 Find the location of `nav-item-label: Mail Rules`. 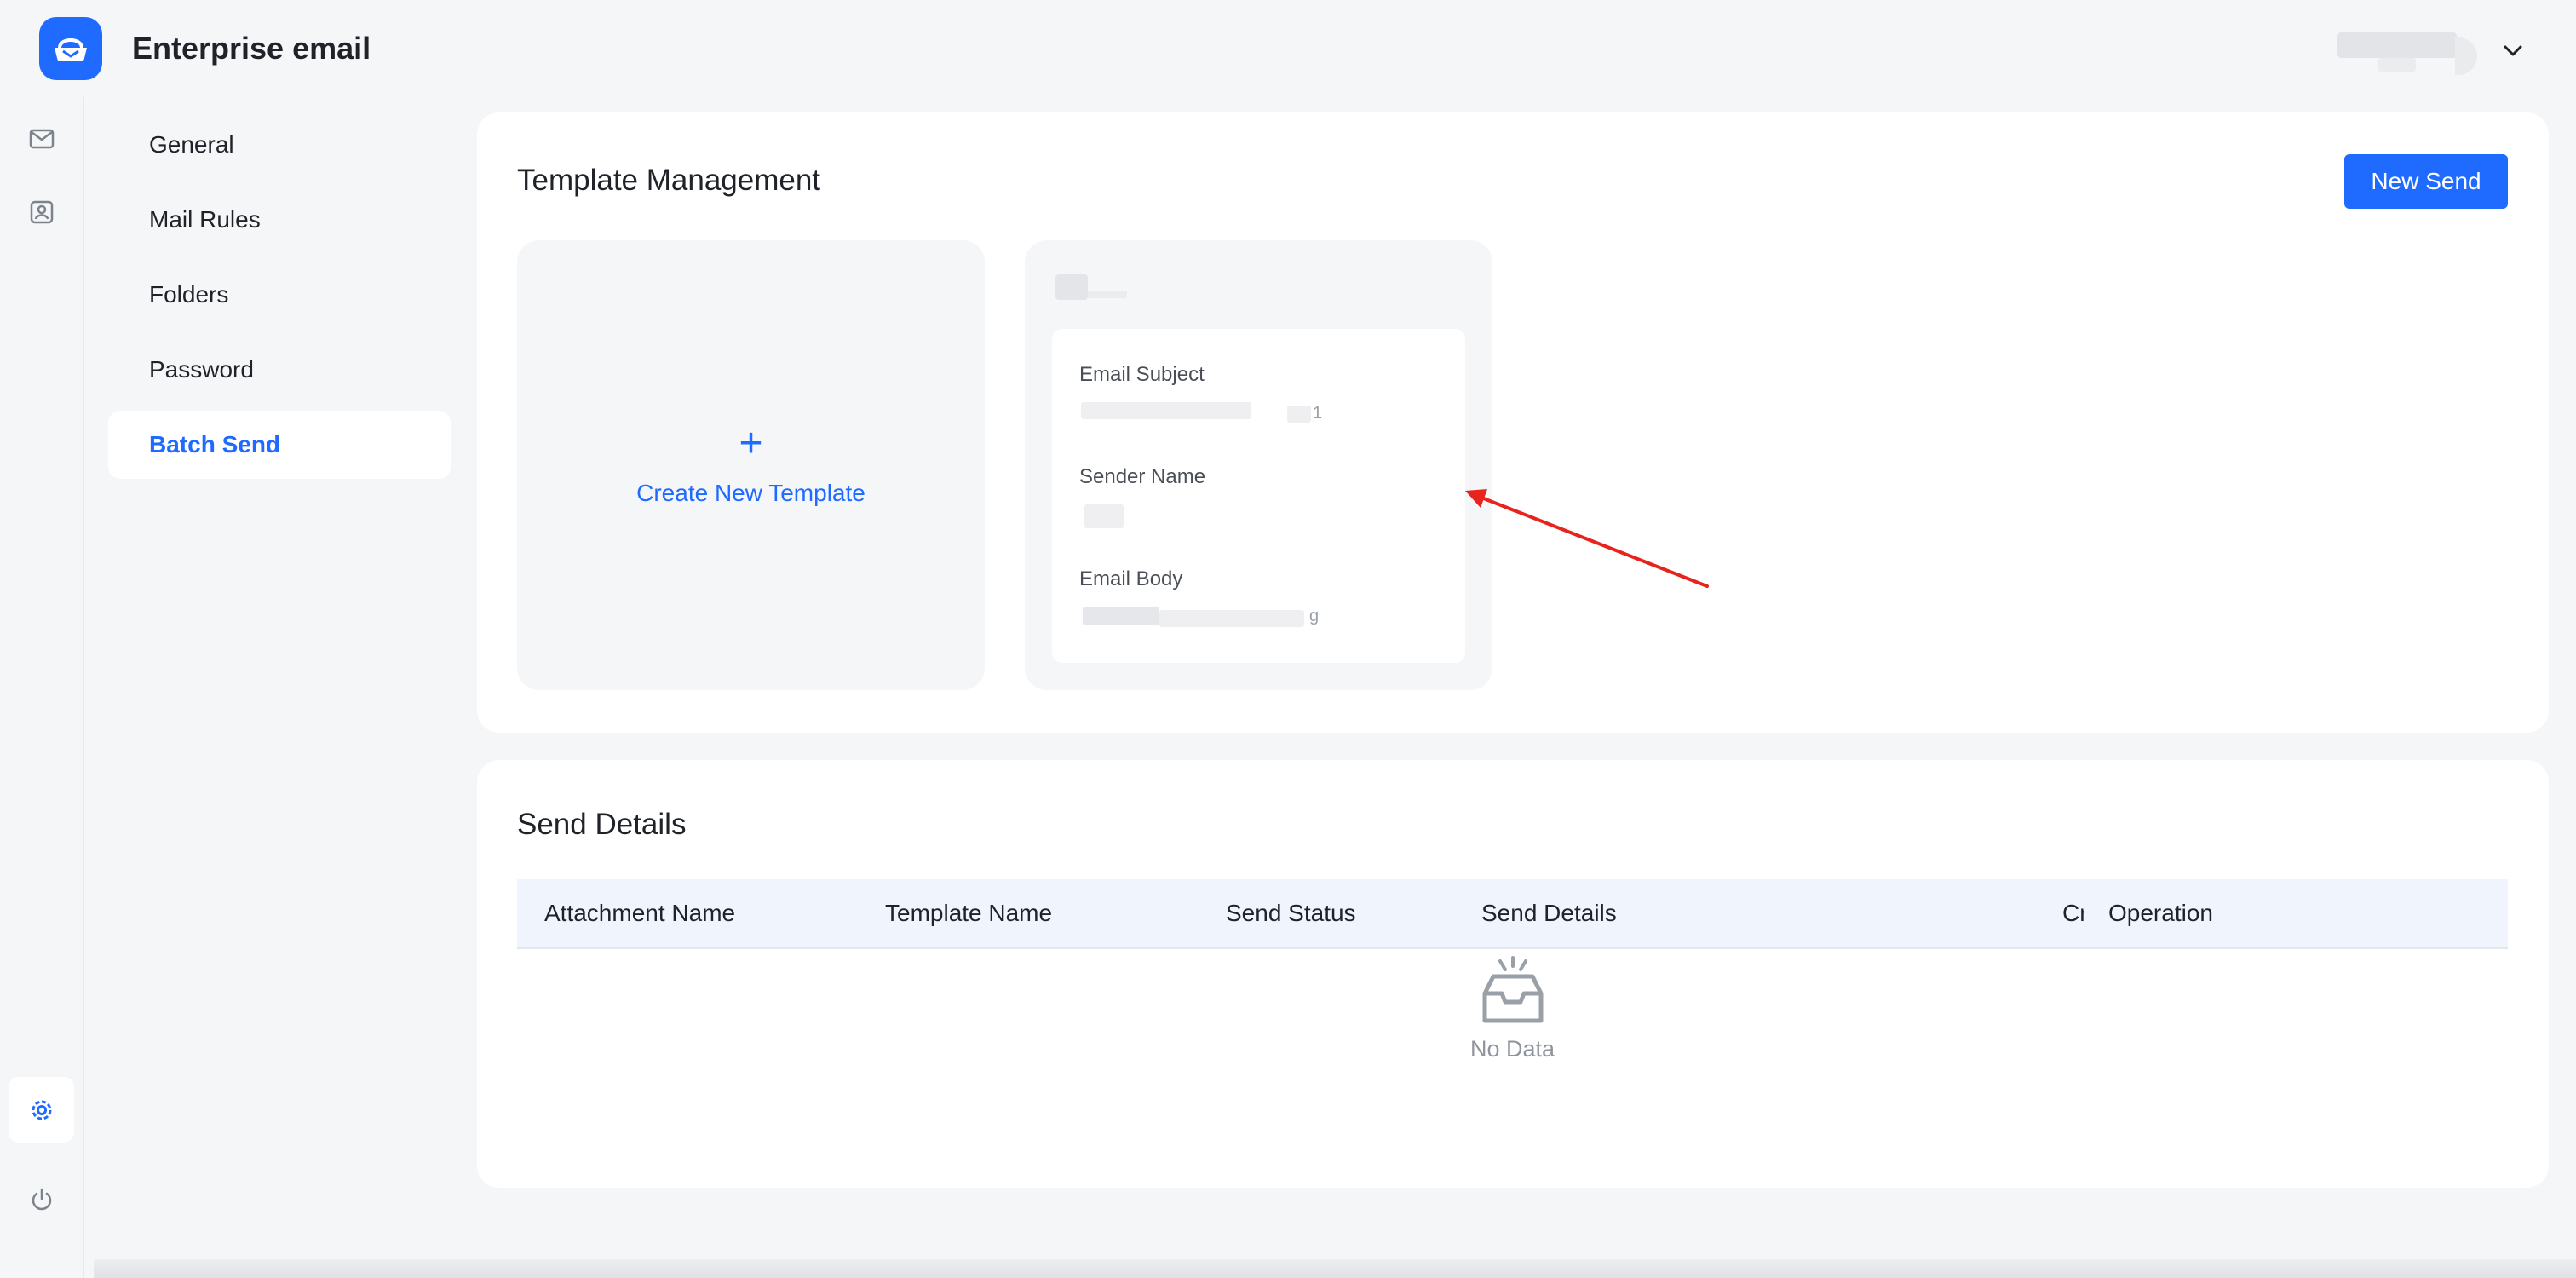

nav-item-label: Mail Rules is located at coordinates (205, 219).